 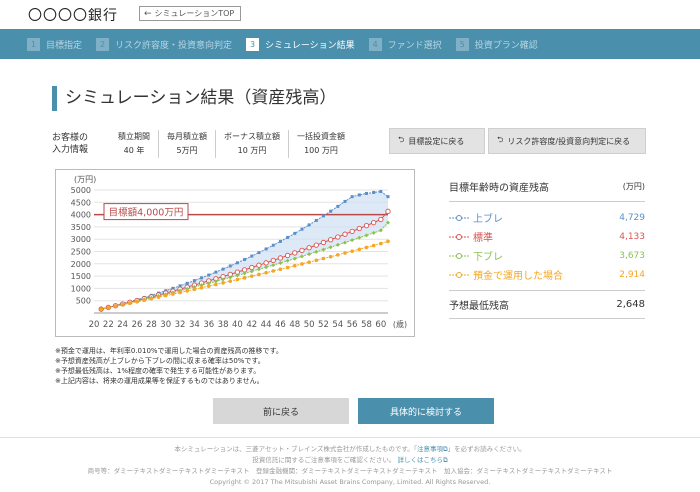 I want to click on back-to-risk-button: ⮌ リスク許容度/投資意向判定に戻る, so click(x=567, y=141).